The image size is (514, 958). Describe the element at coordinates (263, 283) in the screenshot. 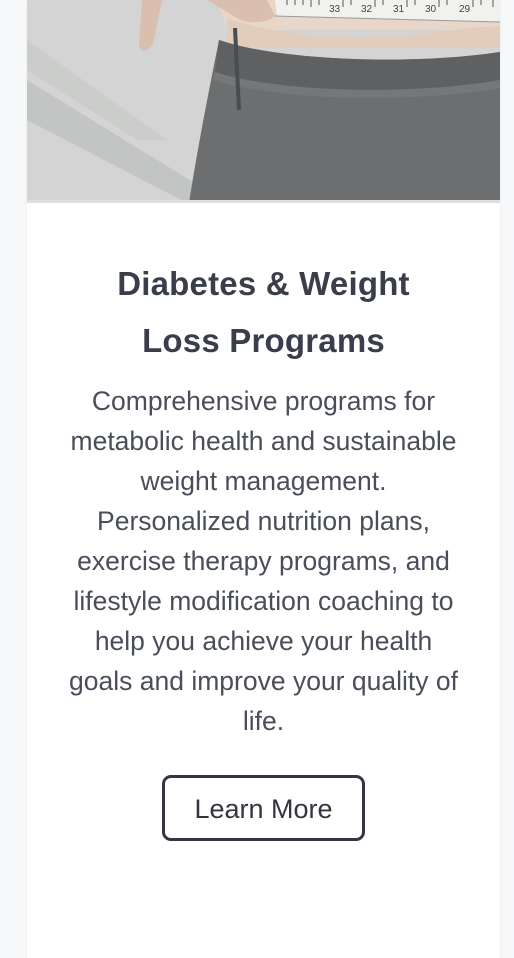

I see `card-title-line-1: Diabetes & Weight` at that location.